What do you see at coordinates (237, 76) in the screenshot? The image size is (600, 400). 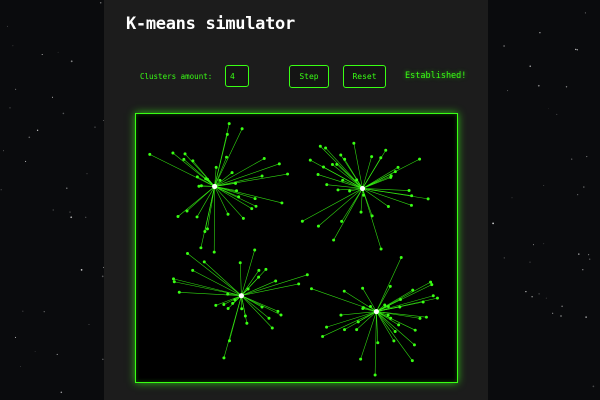 I see `clusters-amount-input` at bounding box center [237, 76].